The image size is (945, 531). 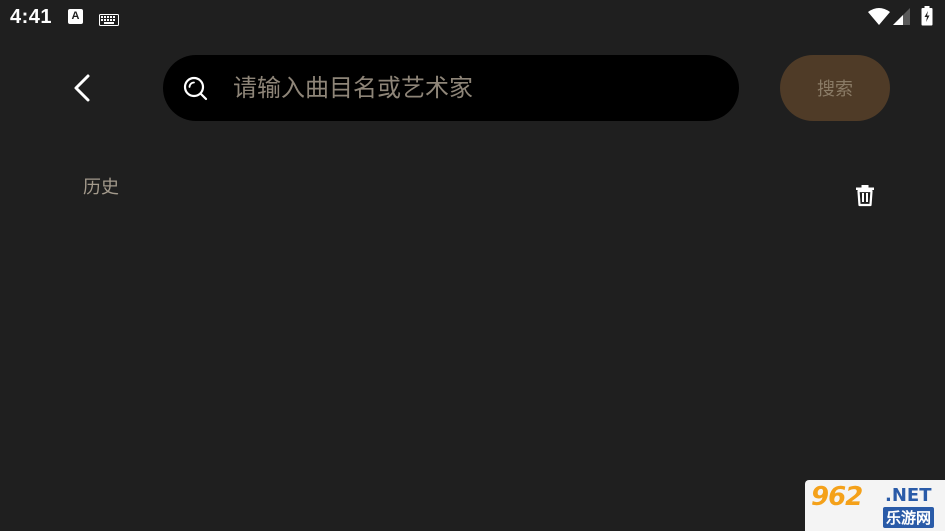 What do you see at coordinates (472, 18) in the screenshot?
I see `status-bar: 4:41 A` at bounding box center [472, 18].